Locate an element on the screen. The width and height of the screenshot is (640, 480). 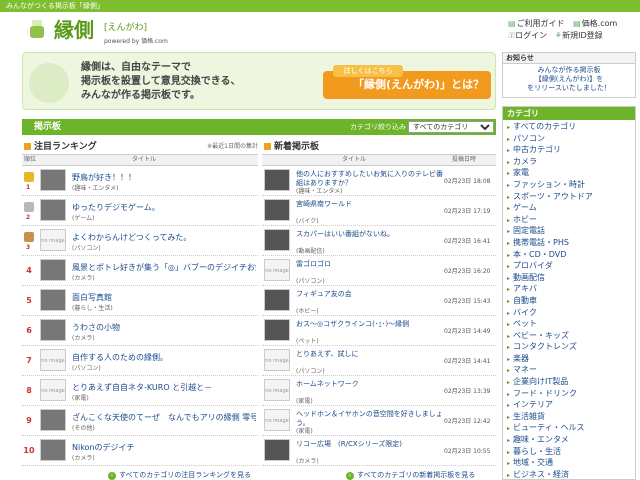
category-link: ▸ ビジネス・経済 is located at coordinates (571, 474).